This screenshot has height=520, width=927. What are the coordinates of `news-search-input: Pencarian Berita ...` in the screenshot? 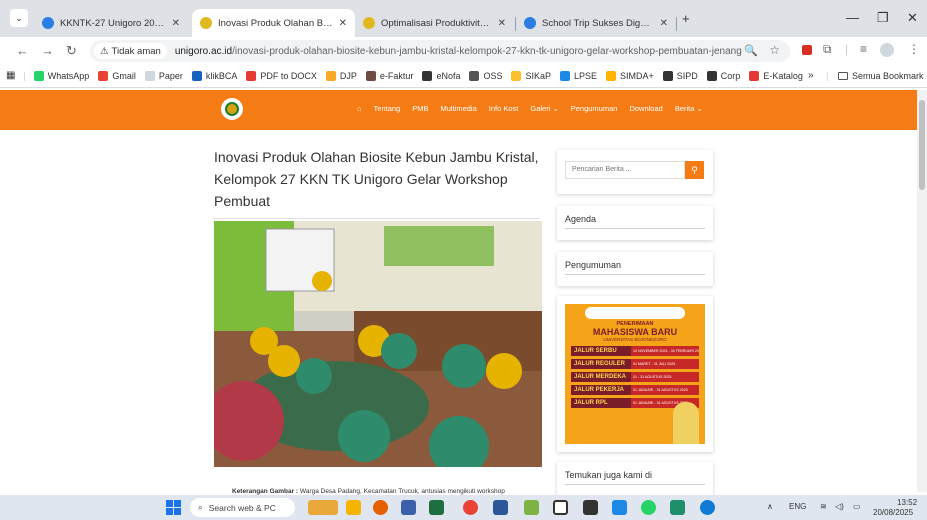 It's located at (625, 170).